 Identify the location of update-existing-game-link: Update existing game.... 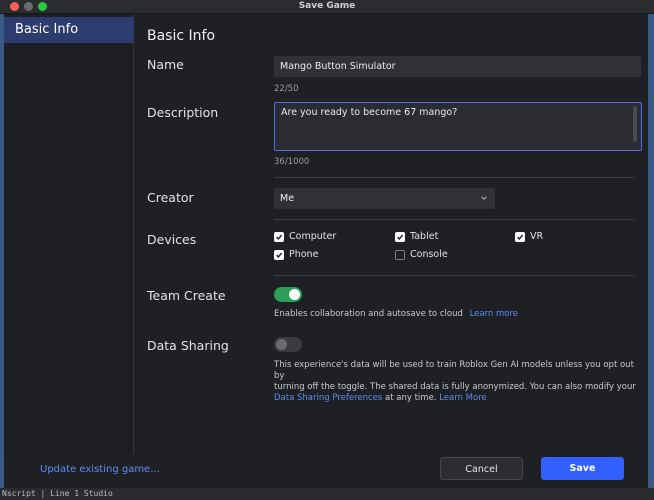
(100, 469).